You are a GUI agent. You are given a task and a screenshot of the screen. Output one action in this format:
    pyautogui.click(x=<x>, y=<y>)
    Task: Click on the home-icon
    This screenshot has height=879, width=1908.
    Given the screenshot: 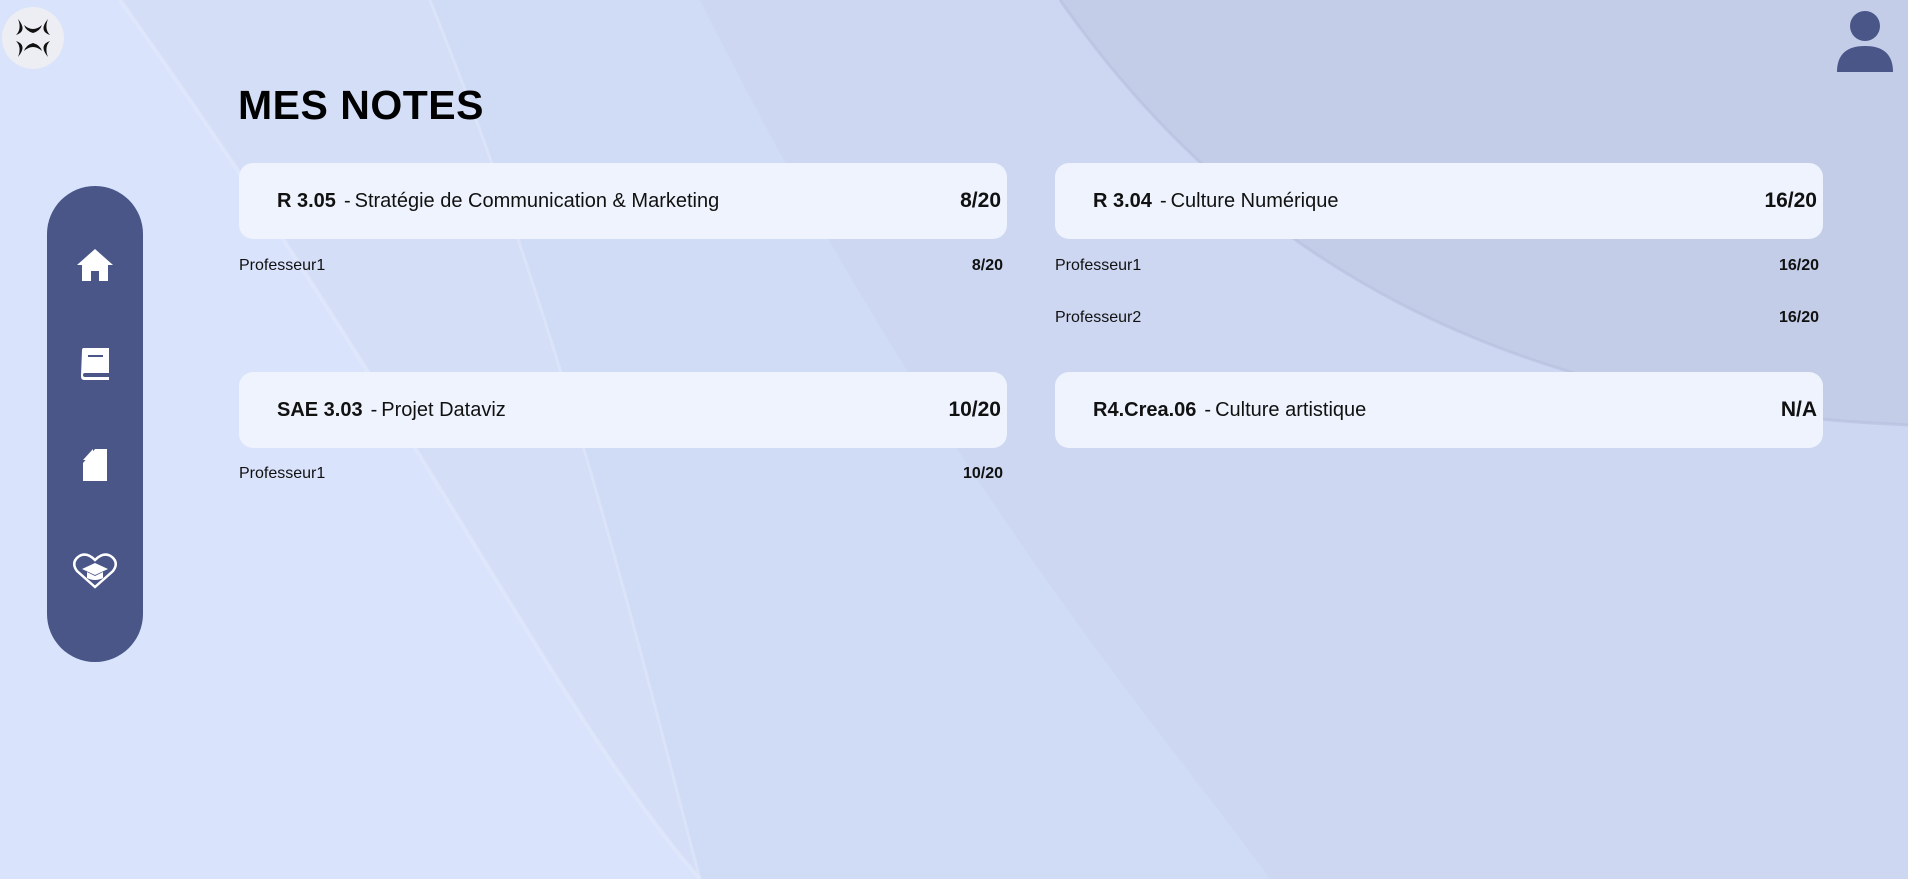 What is the action you would take?
    pyautogui.click(x=95, y=265)
    